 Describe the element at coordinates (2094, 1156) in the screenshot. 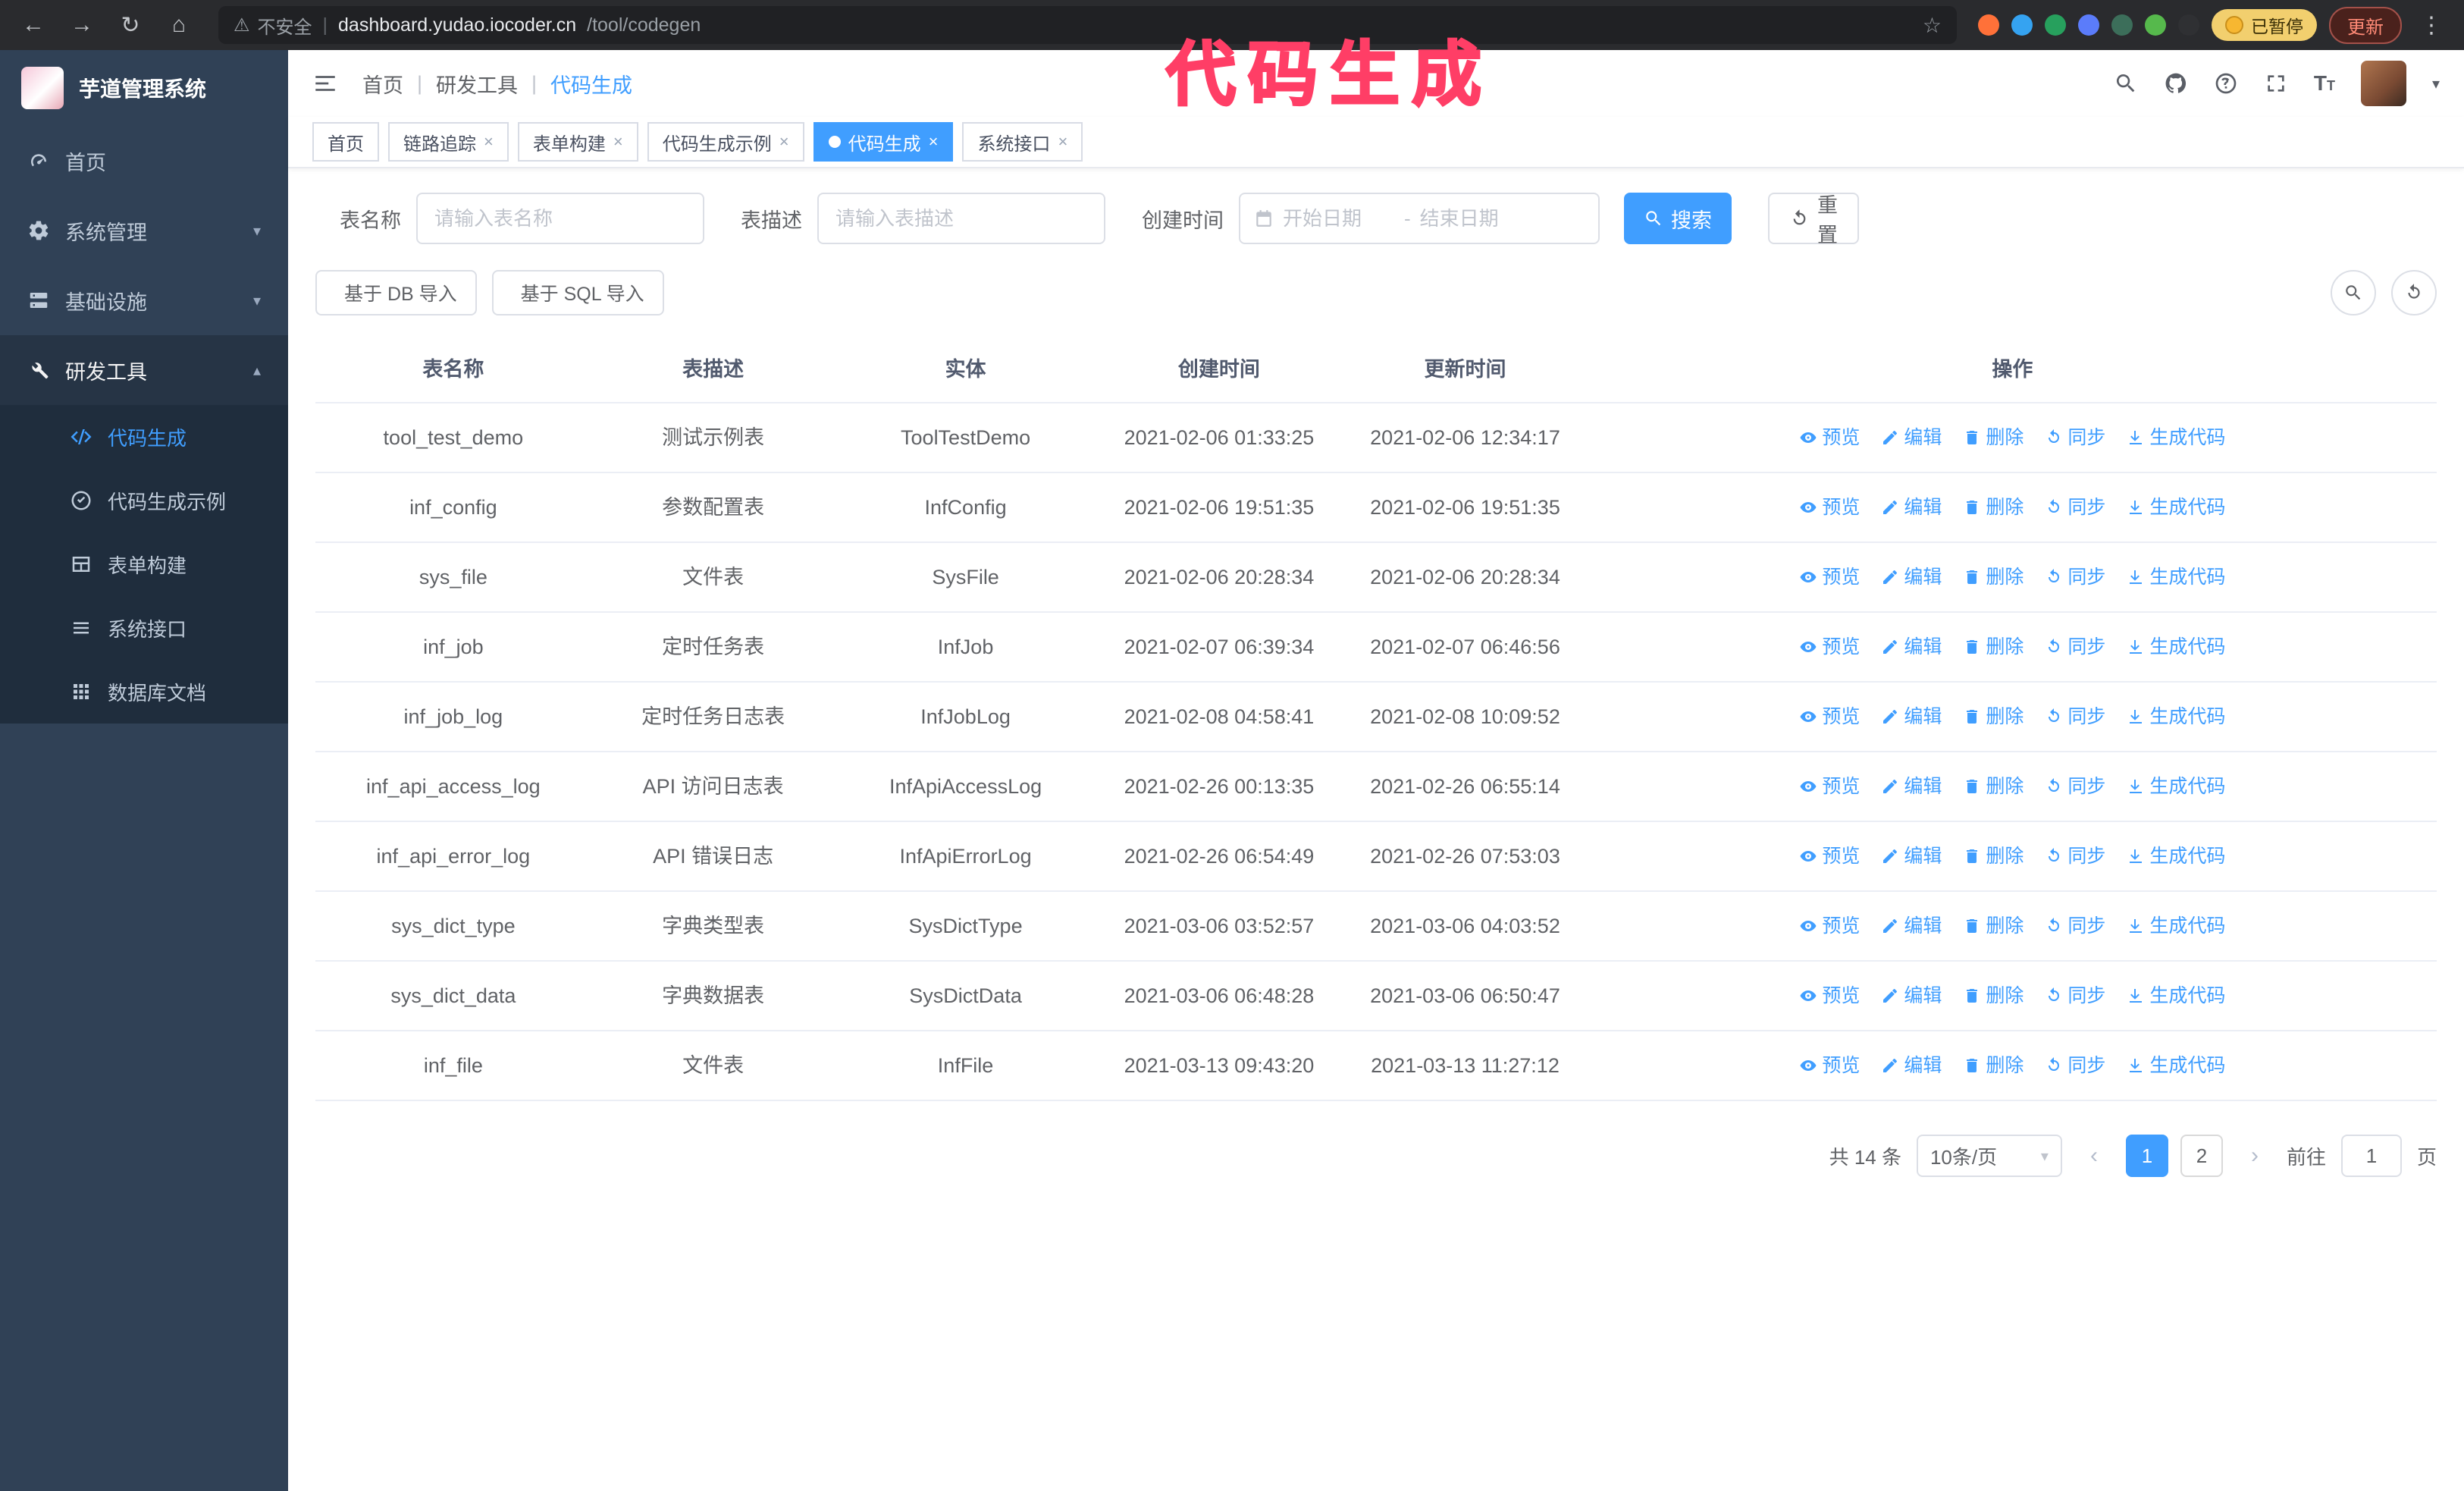

I see `prev-page-button: ‹` at that location.